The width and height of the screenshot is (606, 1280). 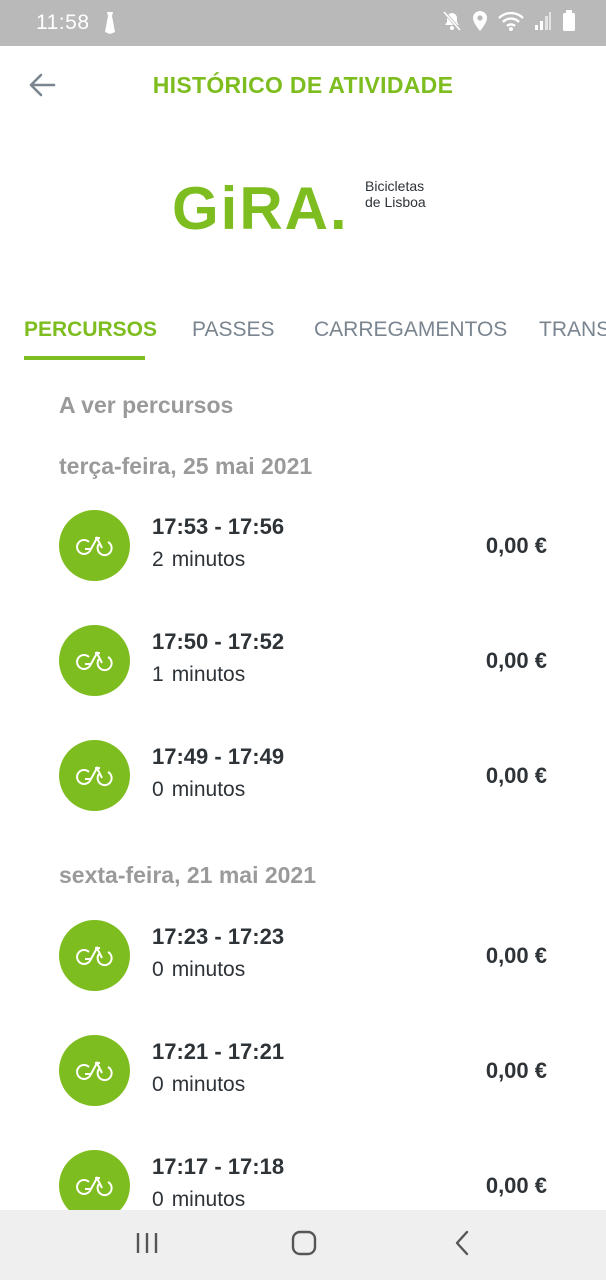 I want to click on logo-tagline-line1: Bicicletas, so click(x=394, y=186).